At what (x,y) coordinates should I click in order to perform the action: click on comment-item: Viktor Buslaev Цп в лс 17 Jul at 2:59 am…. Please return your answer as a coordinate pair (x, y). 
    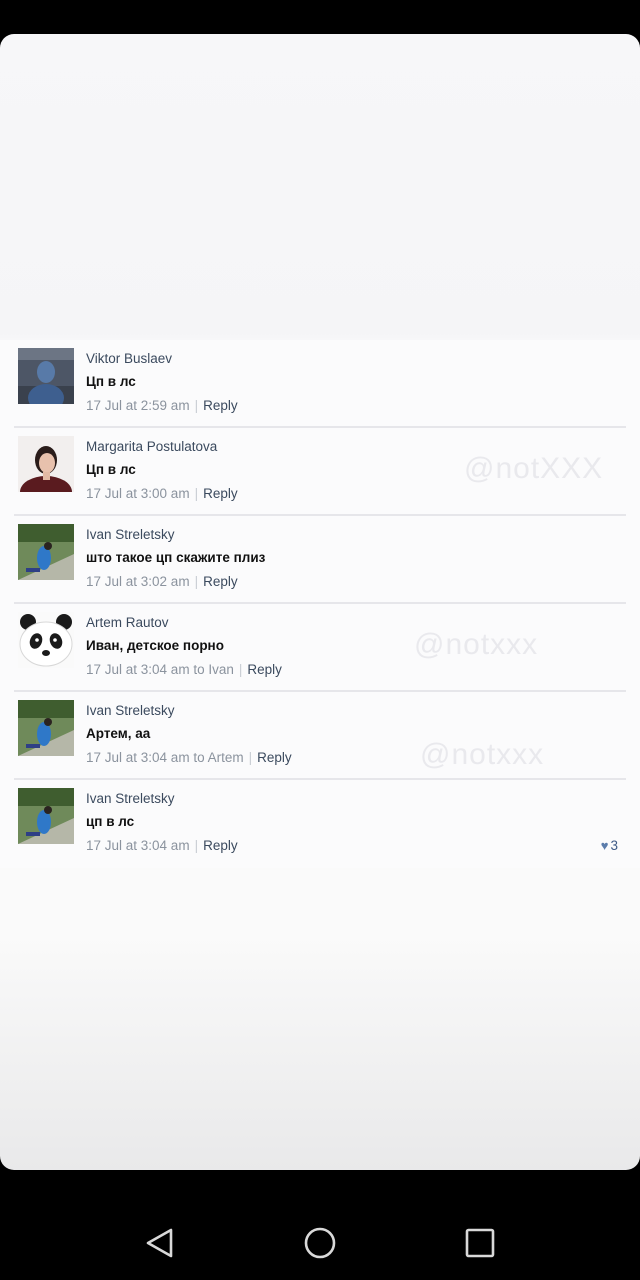
    Looking at the image, I should click on (320, 384).